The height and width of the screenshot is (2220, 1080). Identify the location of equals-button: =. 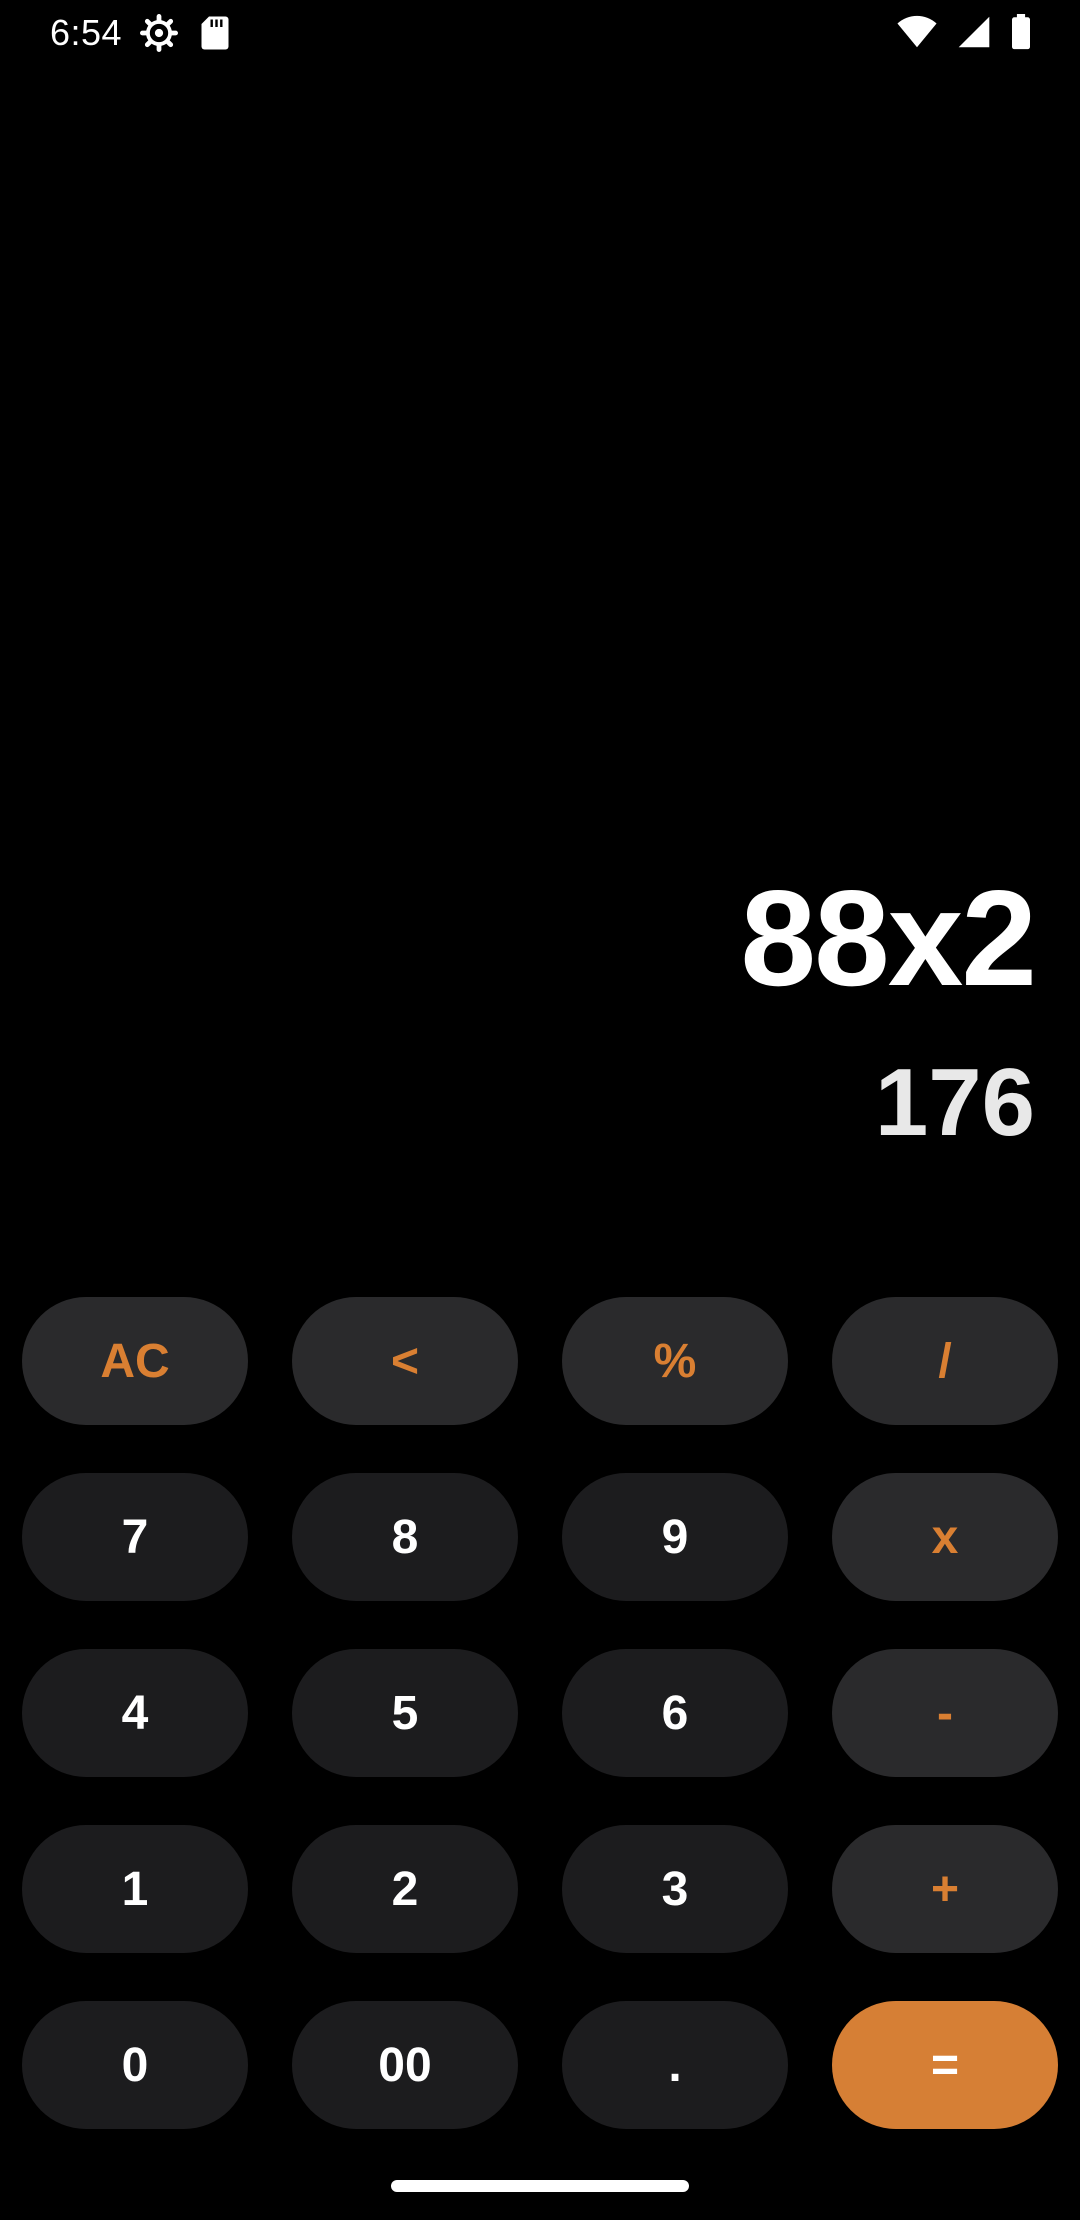
(945, 2065).